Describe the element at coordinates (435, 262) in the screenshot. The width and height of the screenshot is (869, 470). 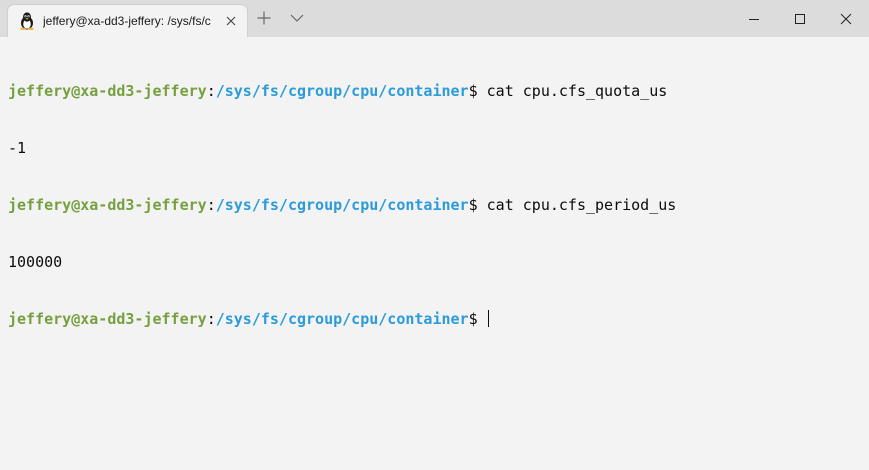
I see `output-line: 100000` at that location.